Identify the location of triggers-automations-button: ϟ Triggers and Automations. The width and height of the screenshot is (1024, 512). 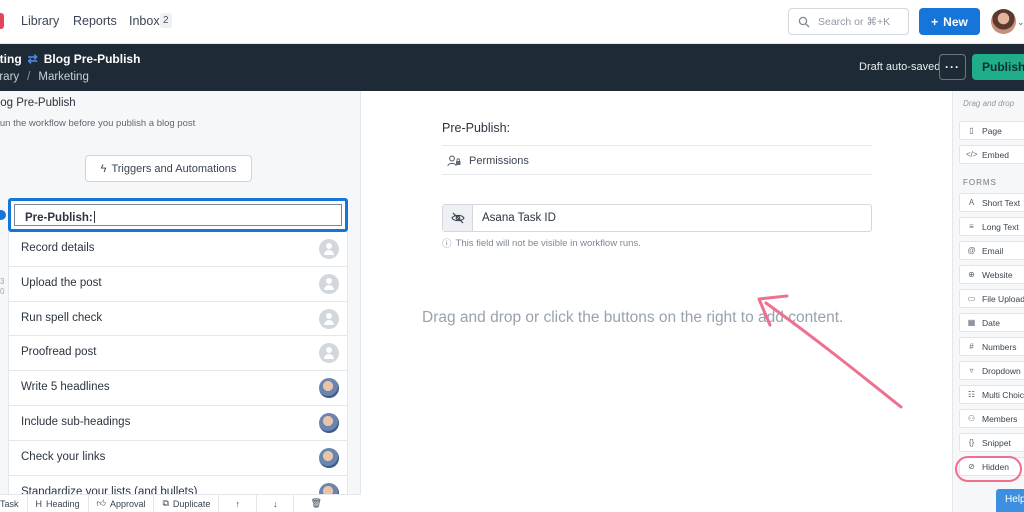
(168, 168).